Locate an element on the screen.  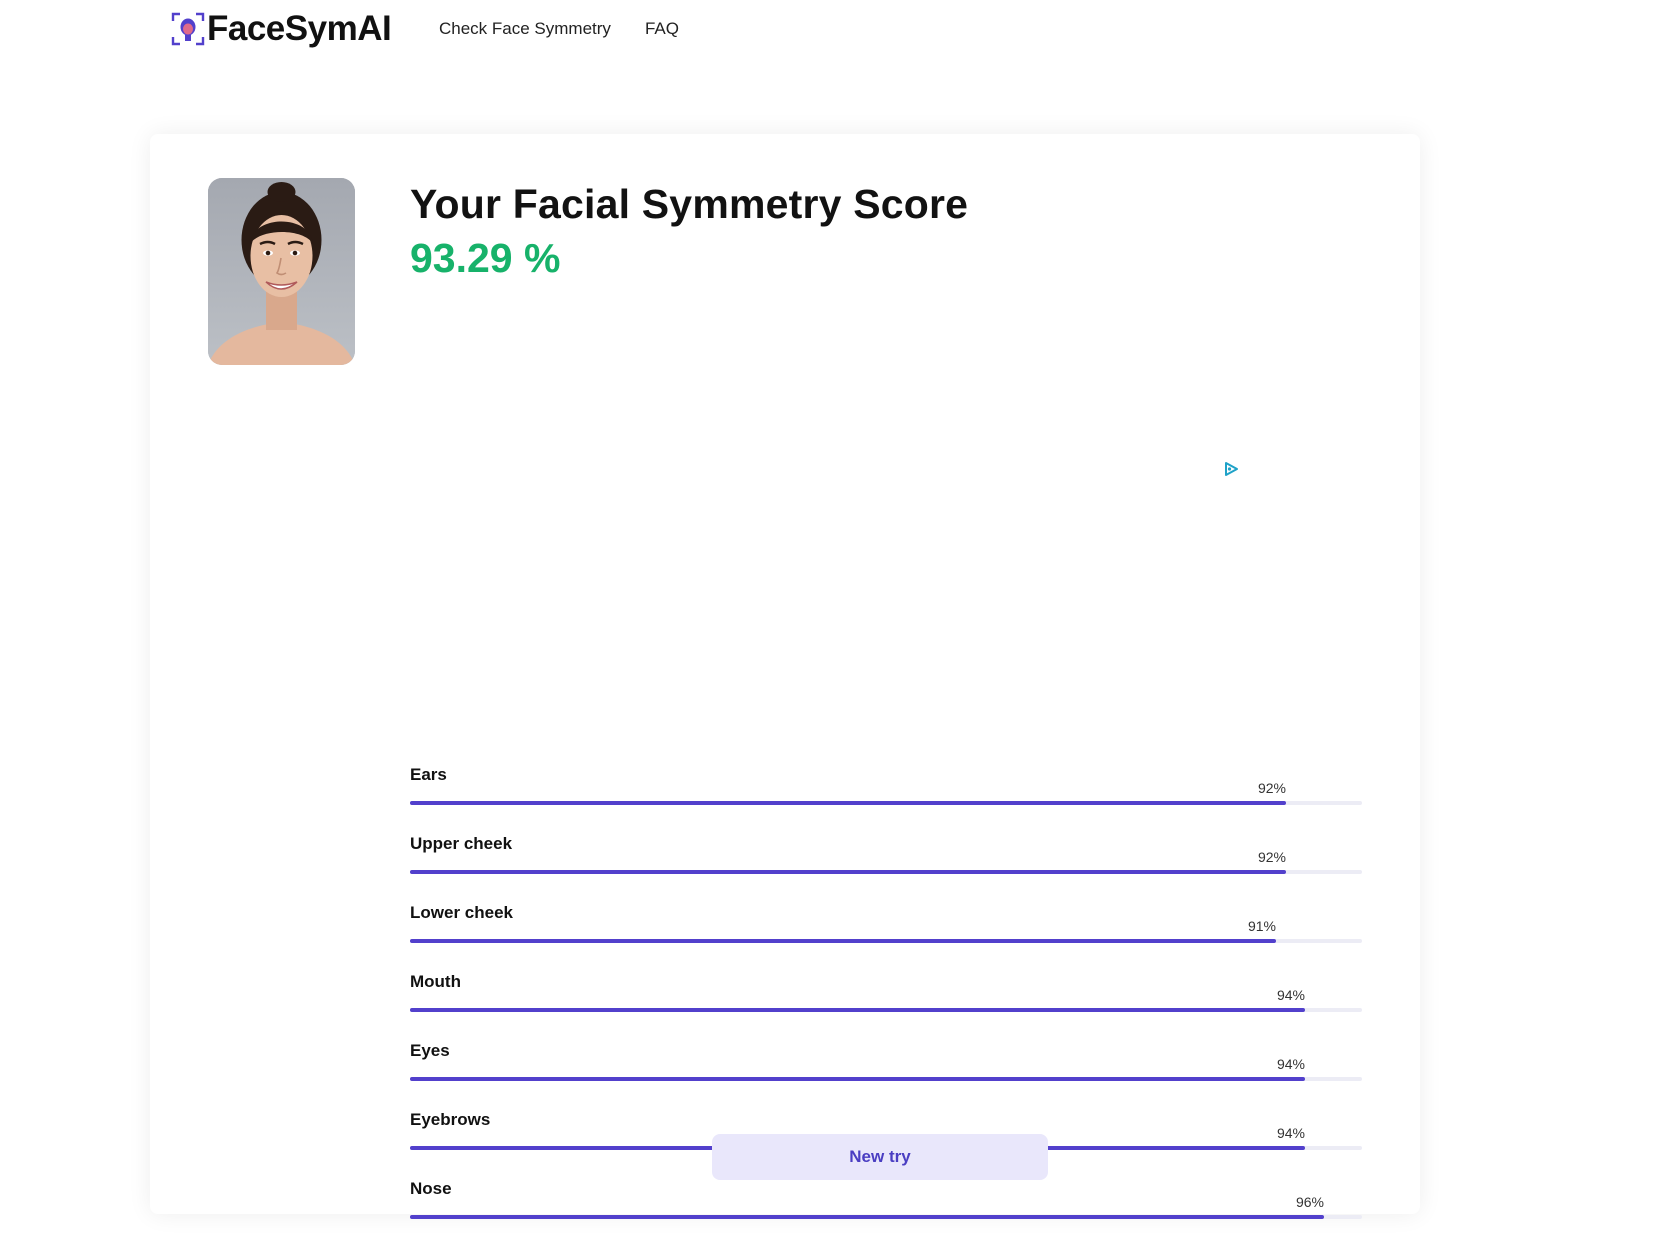
metric-row: Lower cheek 91% is located at coordinates (886, 927).